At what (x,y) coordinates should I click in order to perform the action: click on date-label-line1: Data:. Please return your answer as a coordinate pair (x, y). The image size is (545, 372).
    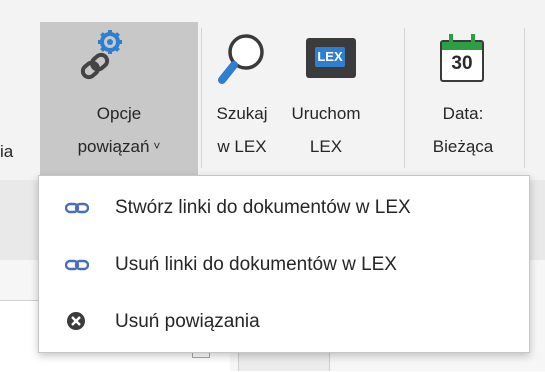
    Looking at the image, I should click on (463, 113).